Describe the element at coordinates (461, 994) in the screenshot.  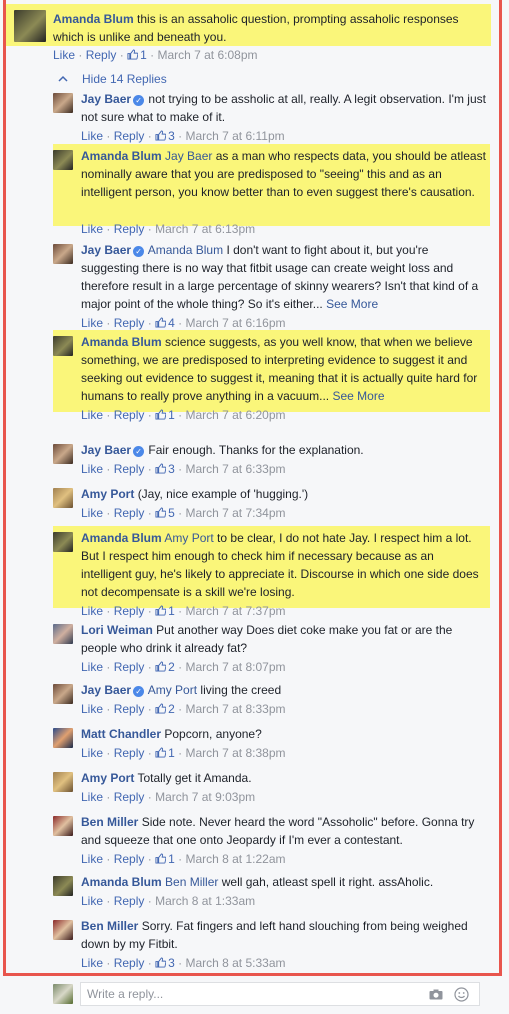
I see `emoji-icon` at that location.